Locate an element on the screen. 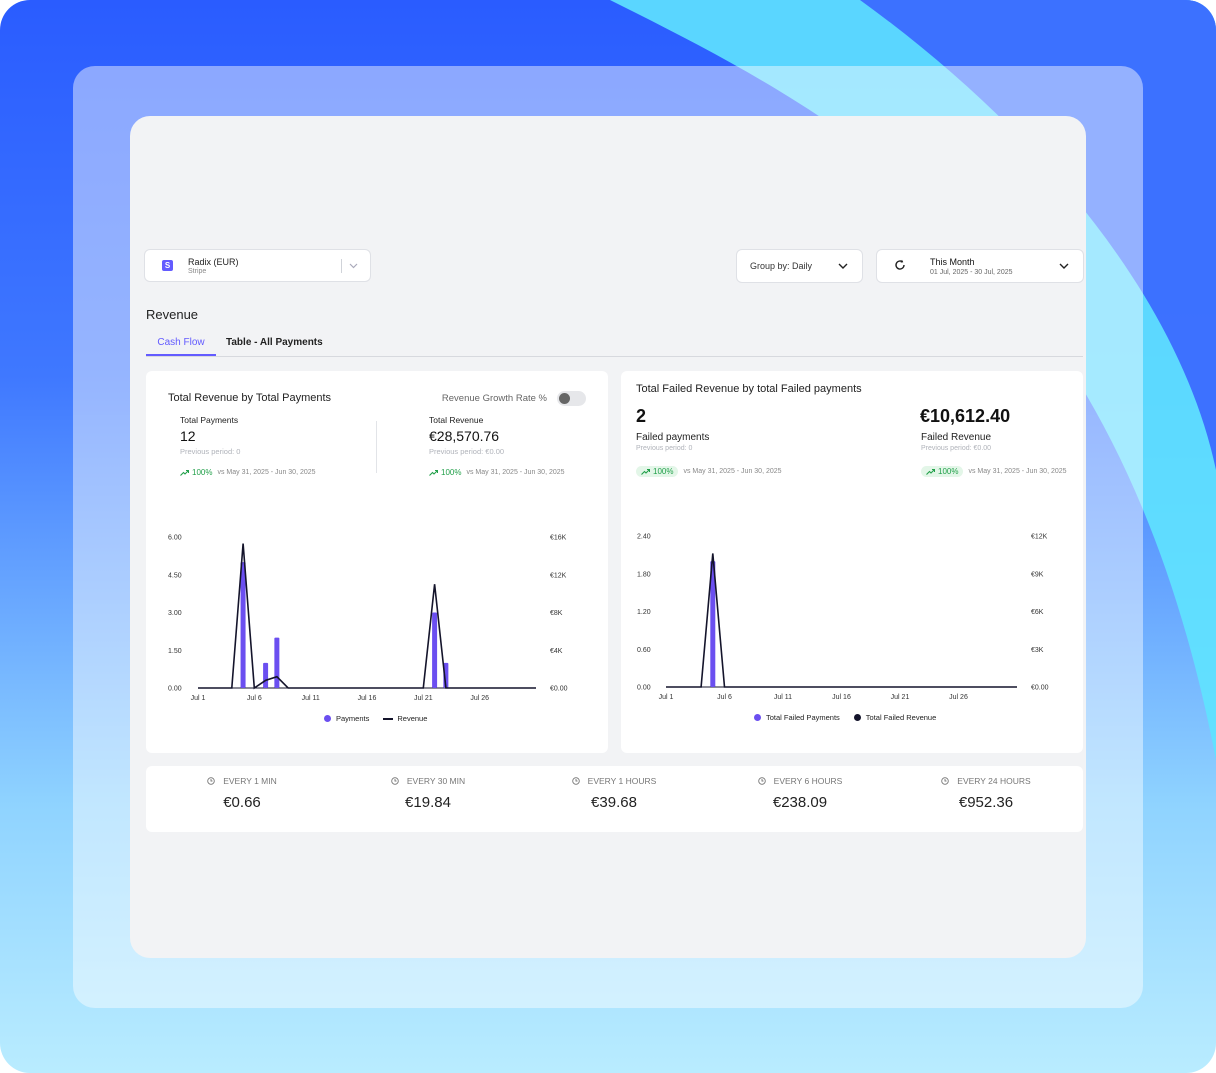 The height and width of the screenshot is (1073, 1216). frequency-label: EVERY 30 MIN is located at coordinates (436, 781).